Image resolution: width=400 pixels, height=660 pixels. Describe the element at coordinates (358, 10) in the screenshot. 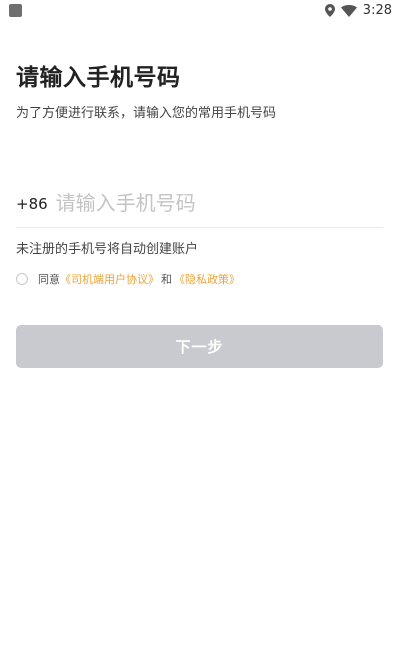

I see `status-icons: 3:28` at that location.